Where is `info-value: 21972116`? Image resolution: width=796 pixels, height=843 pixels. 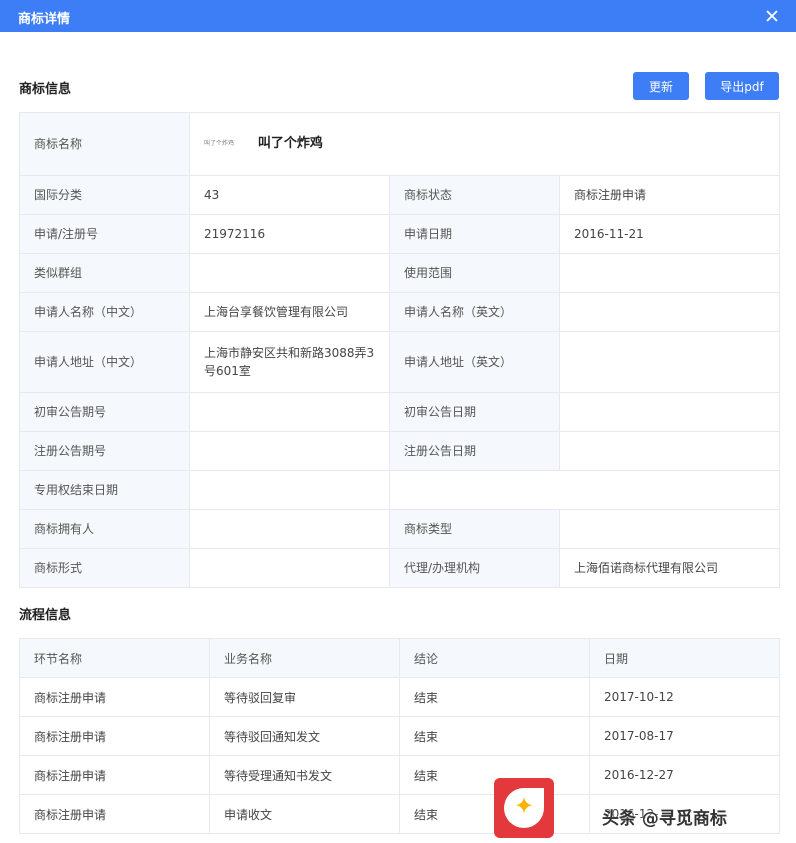
info-value: 21972116 is located at coordinates (289, 234).